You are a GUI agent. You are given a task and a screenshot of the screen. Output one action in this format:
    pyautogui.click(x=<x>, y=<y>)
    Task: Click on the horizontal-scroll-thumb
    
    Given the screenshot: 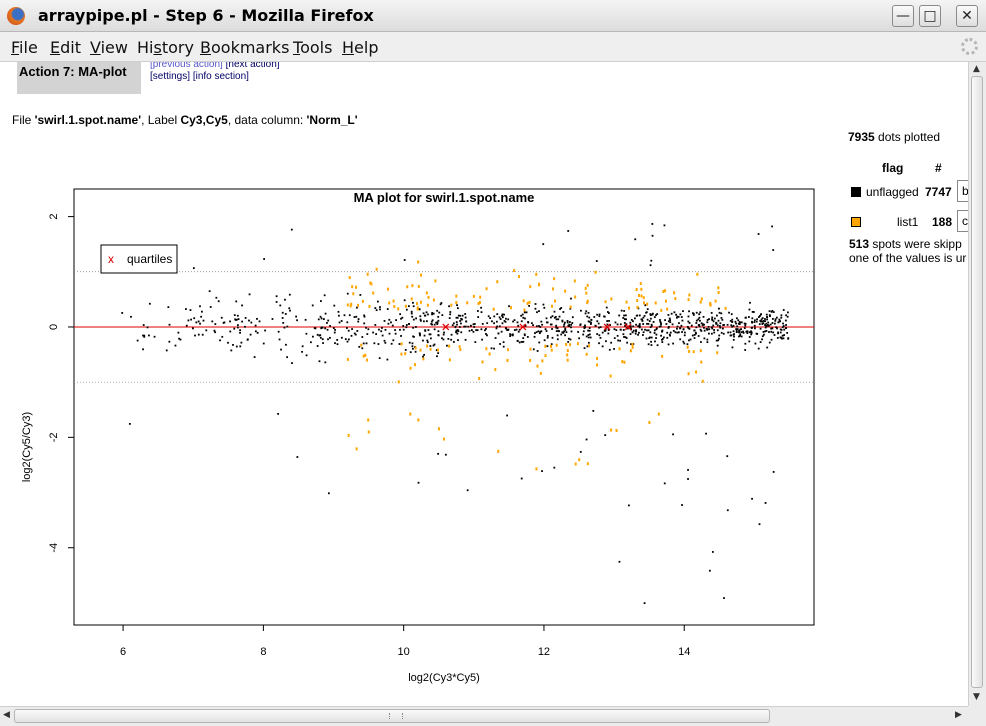 What is the action you would take?
    pyautogui.click(x=392, y=716)
    